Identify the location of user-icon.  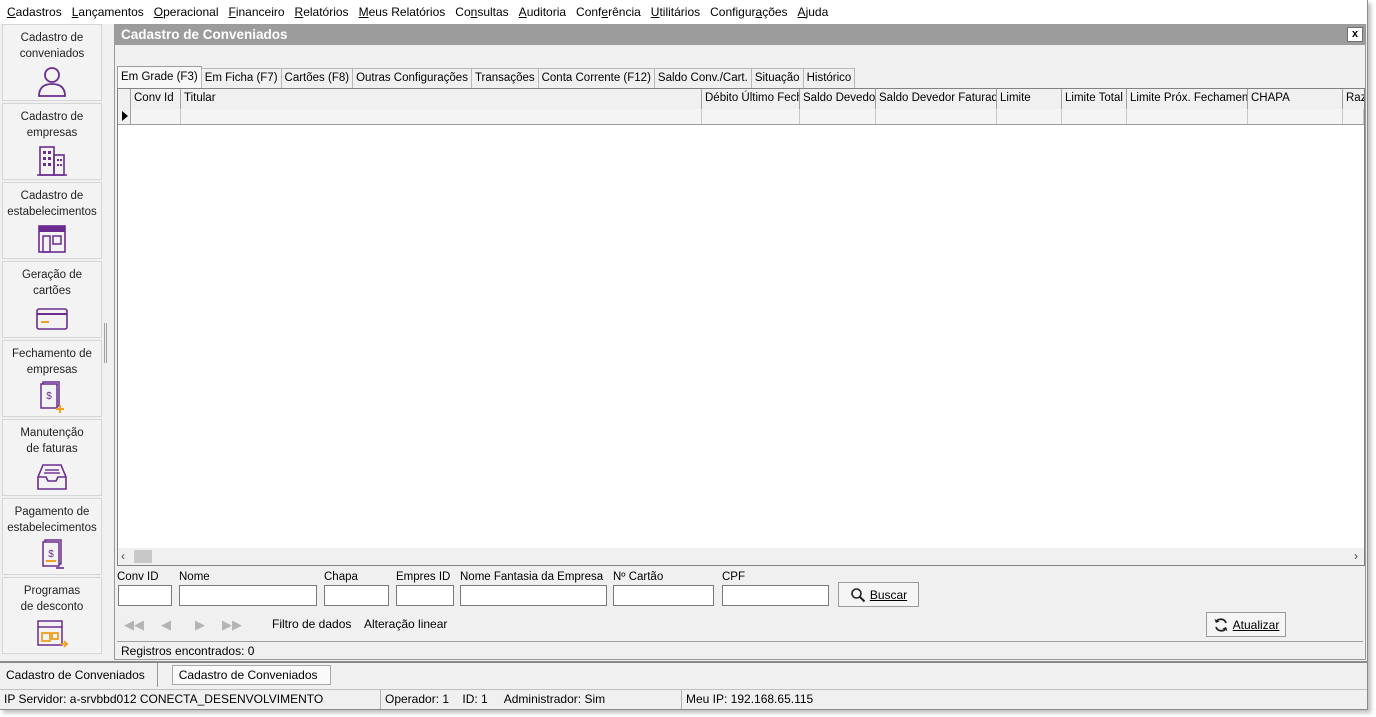
(52, 81).